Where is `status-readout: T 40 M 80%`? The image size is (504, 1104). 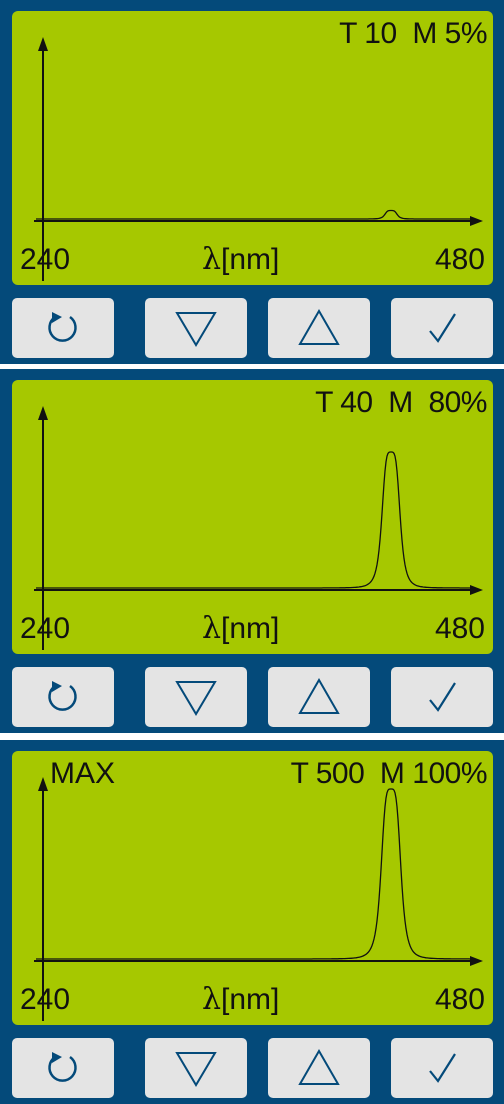 status-readout: T 40 M 80% is located at coordinates (401, 402).